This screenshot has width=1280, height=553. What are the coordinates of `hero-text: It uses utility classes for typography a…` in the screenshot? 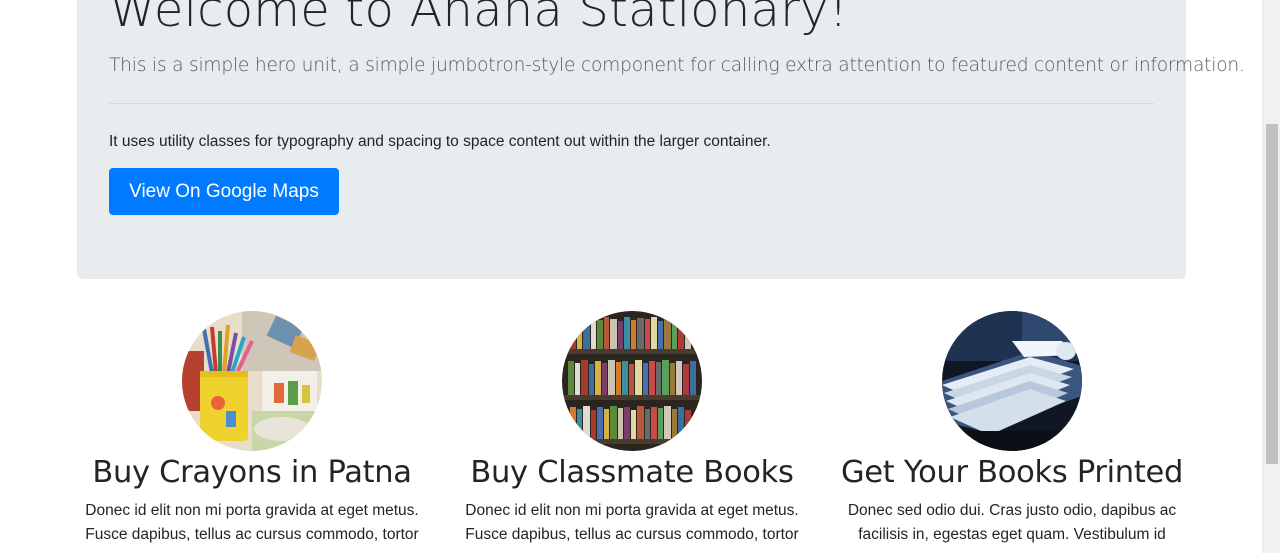 It's located at (440, 141).